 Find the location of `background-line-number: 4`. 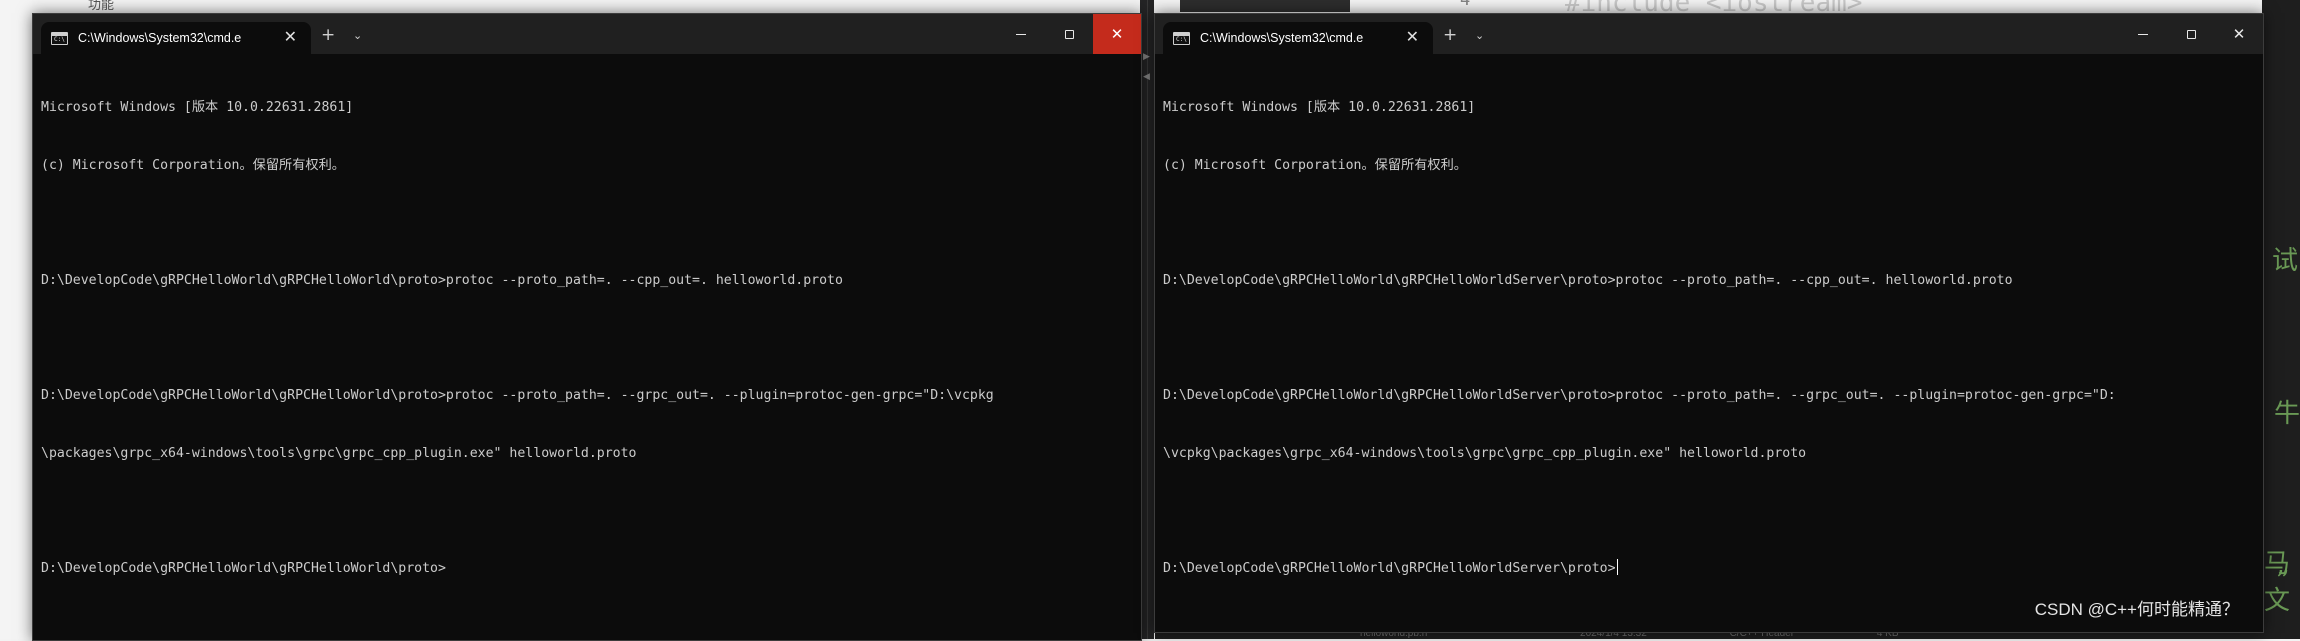

background-line-number: 4 is located at coordinates (1465, 5).